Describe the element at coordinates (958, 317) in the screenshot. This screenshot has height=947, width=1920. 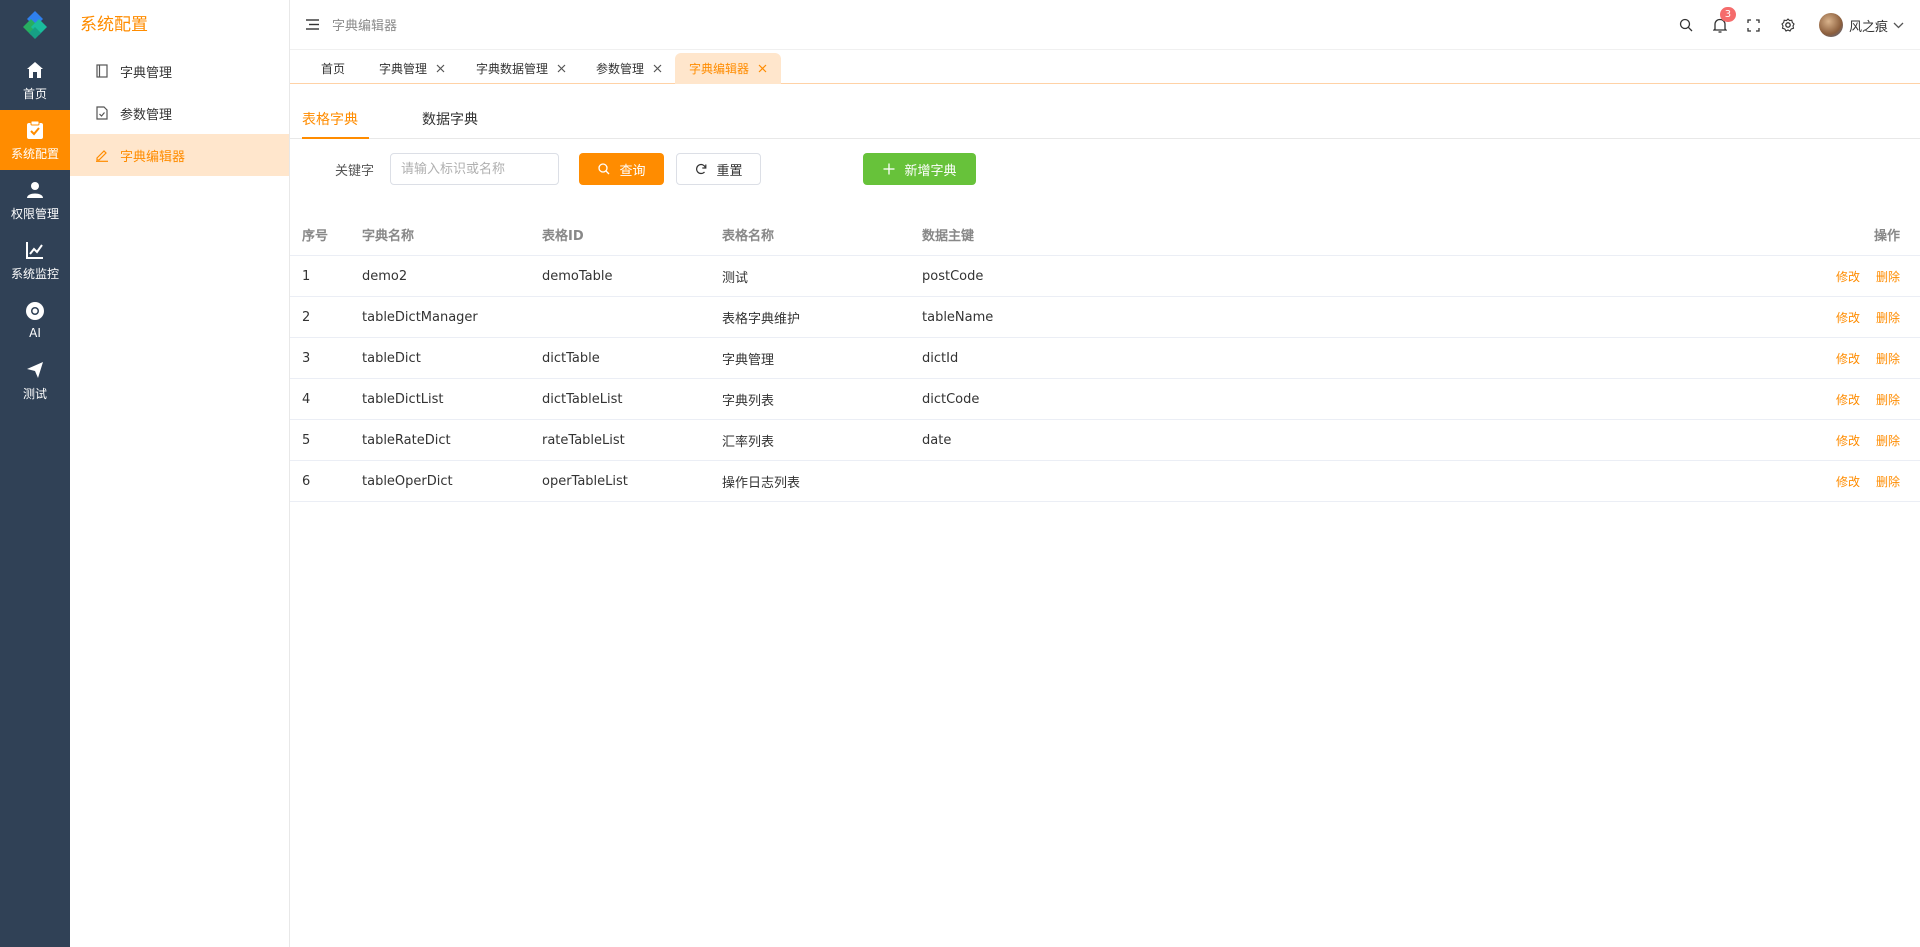
I see `cell-primary-key: tableName` at that location.